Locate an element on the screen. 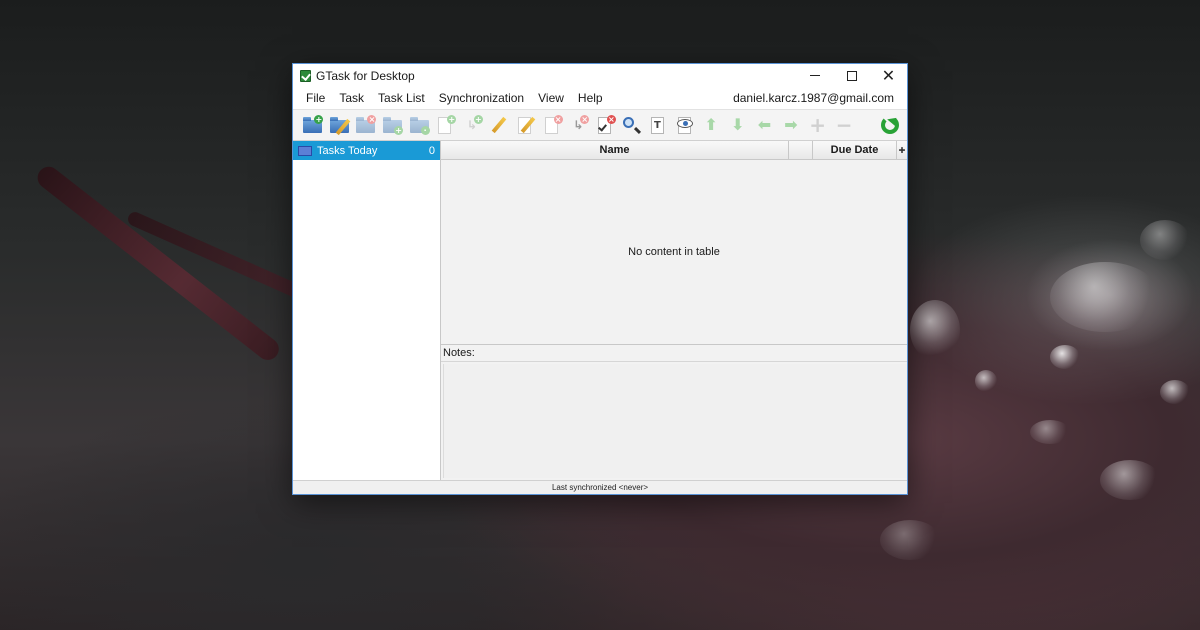  move-up-icon: ⬆ is located at coordinates (711, 124).